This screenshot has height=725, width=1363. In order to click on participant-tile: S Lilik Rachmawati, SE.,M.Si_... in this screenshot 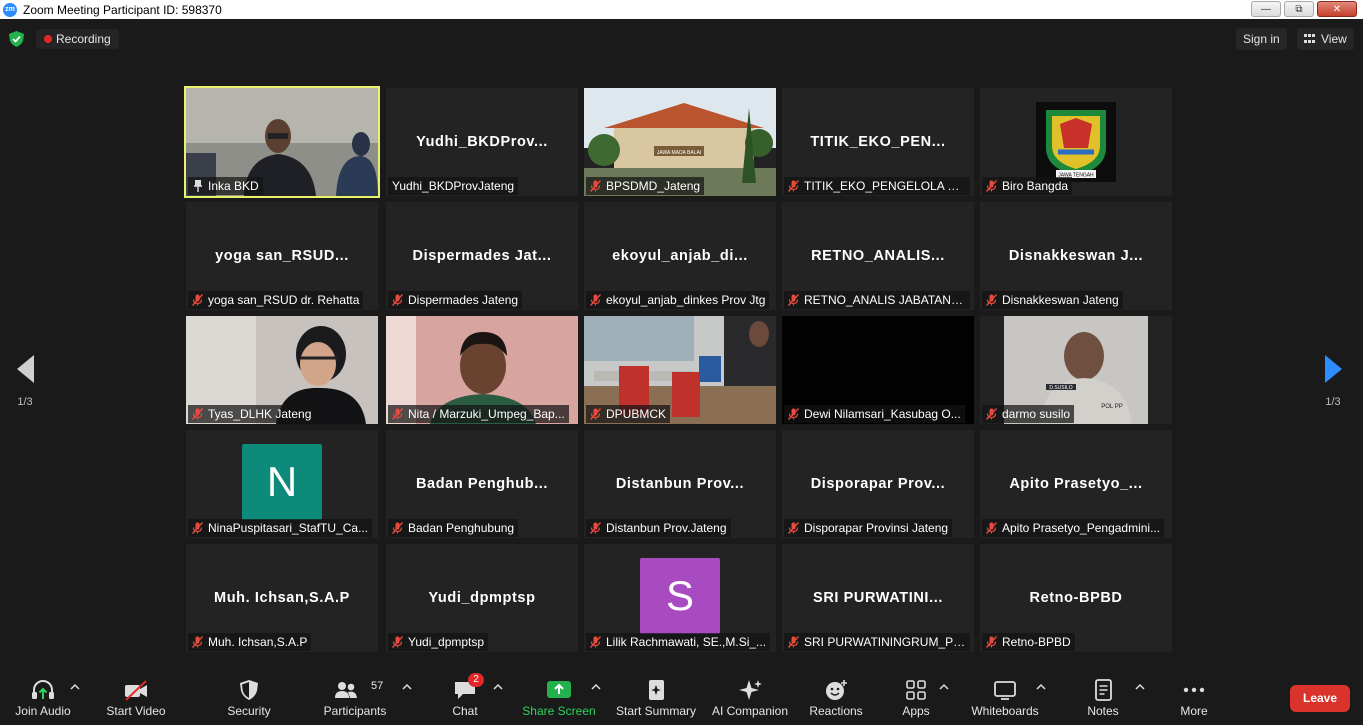, I will do `click(680, 598)`.